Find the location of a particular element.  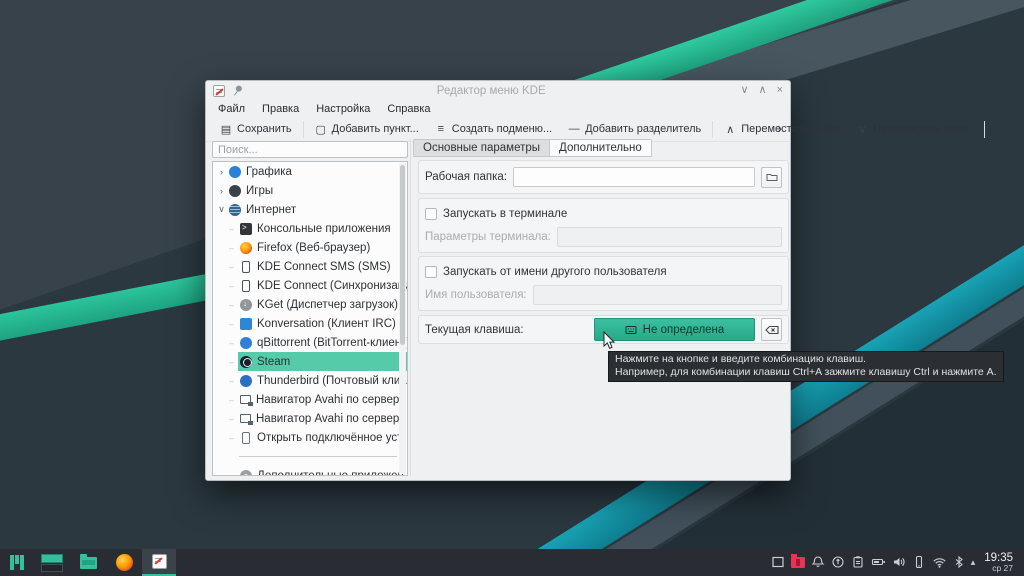

browse-folder-button is located at coordinates (771, 177).